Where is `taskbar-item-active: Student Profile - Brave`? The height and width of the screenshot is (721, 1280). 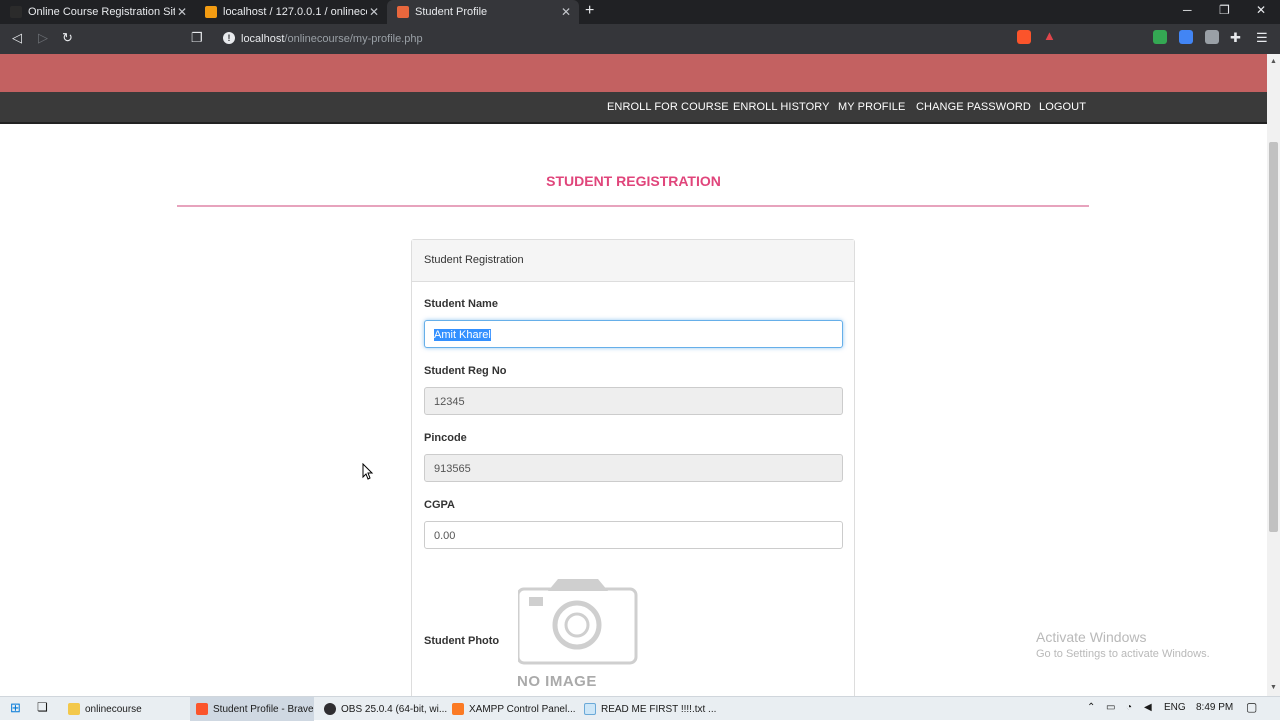
taskbar-item-active: Student Profile - Brave is located at coordinates (252, 709).